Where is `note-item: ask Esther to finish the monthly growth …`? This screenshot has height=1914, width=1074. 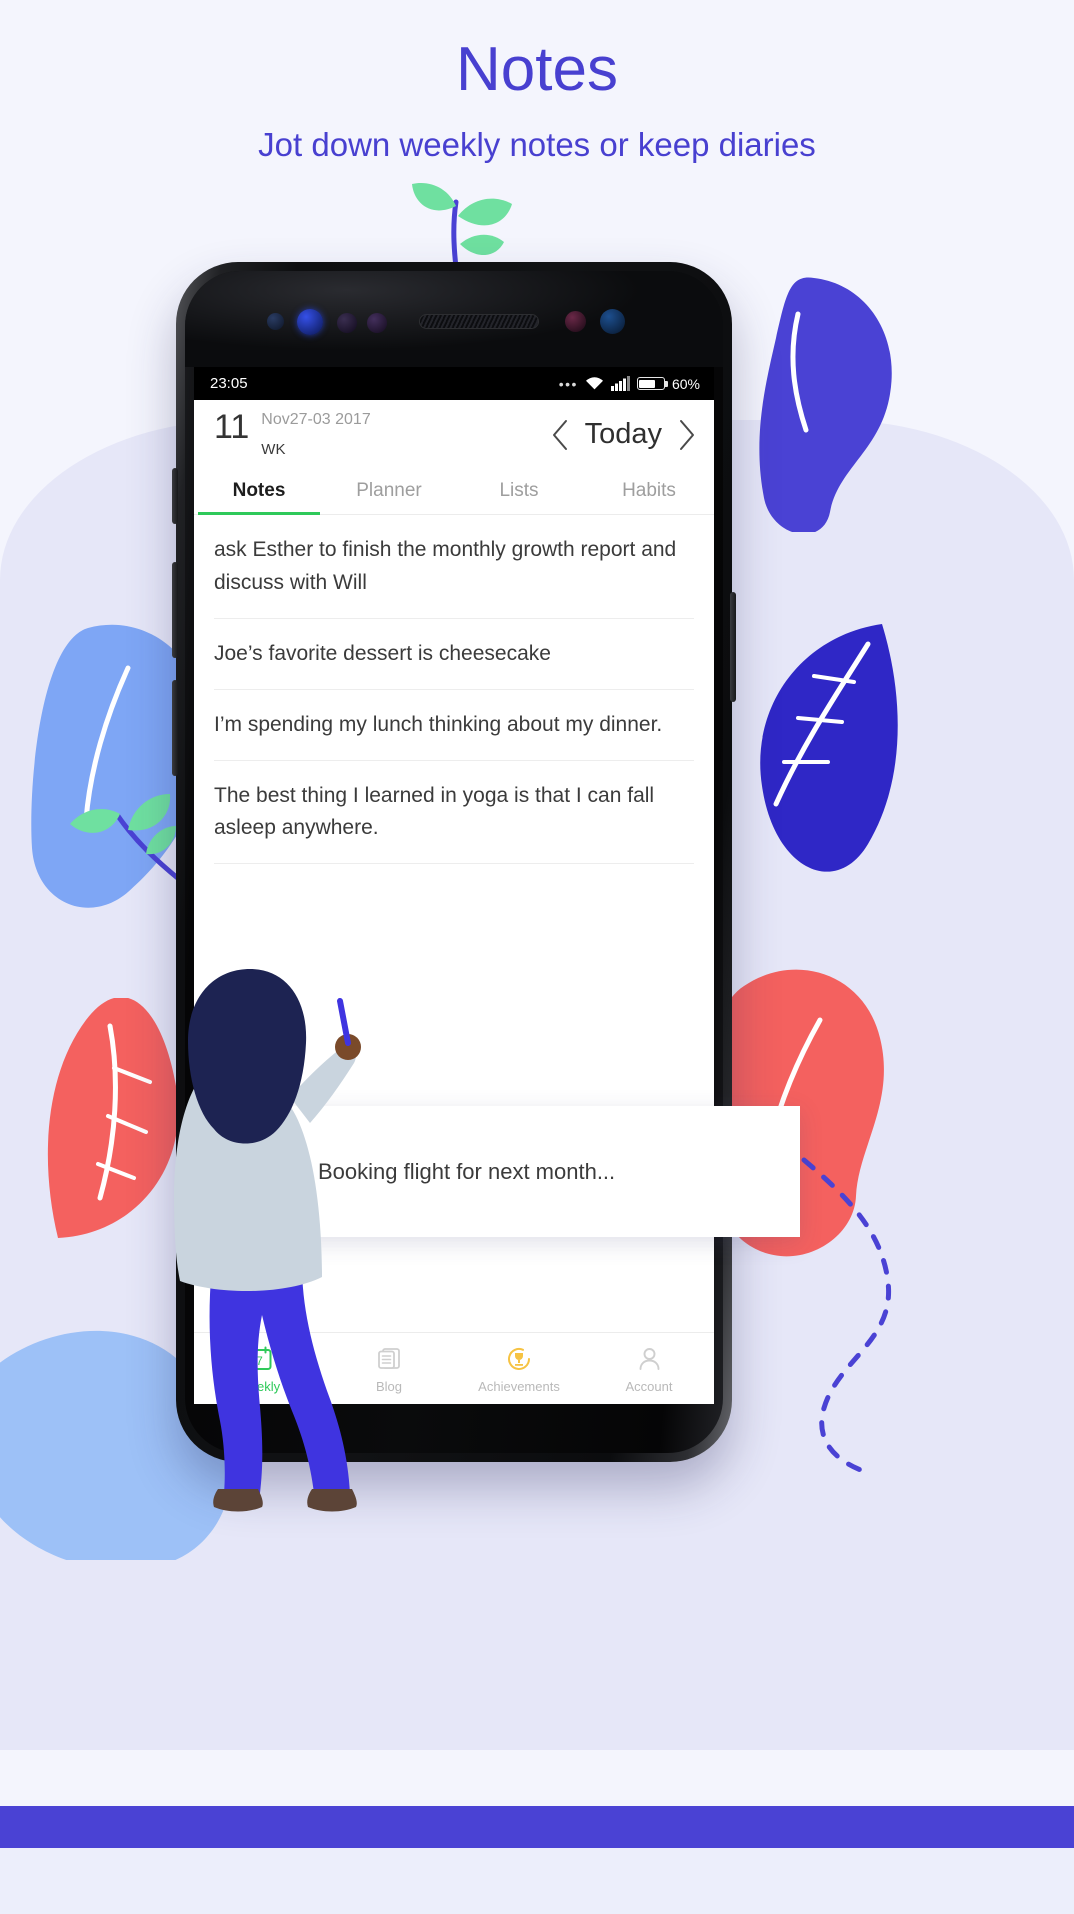 note-item: ask Esther to finish the monthly growth … is located at coordinates (454, 567).